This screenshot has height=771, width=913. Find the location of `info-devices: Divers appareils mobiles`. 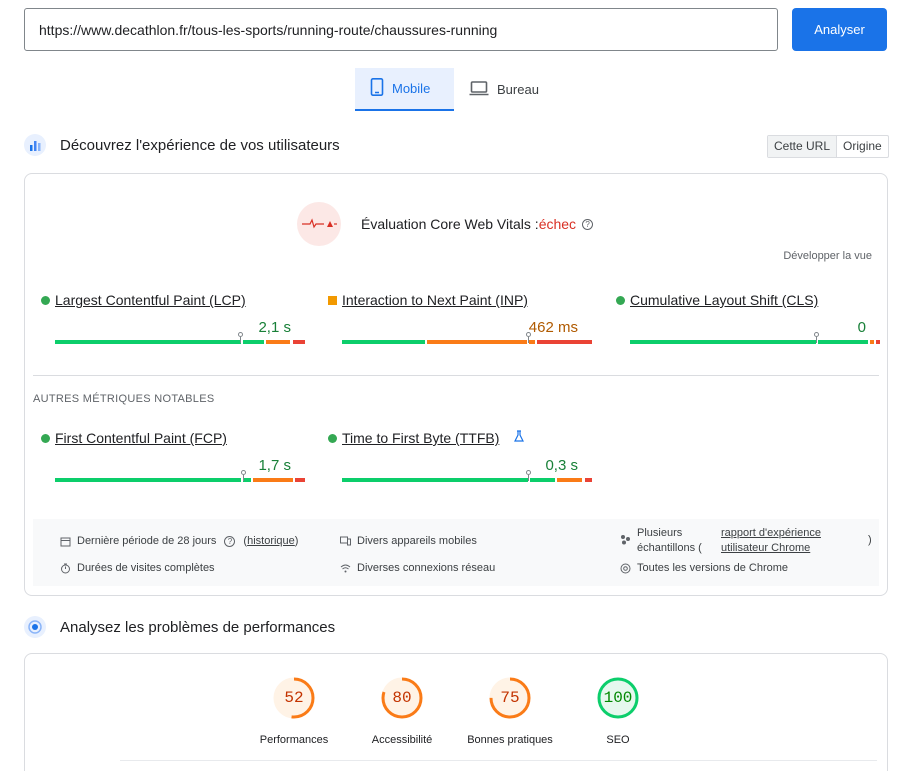

info-devices: Divers appareils mobiles is located at coordinates (408, 541).